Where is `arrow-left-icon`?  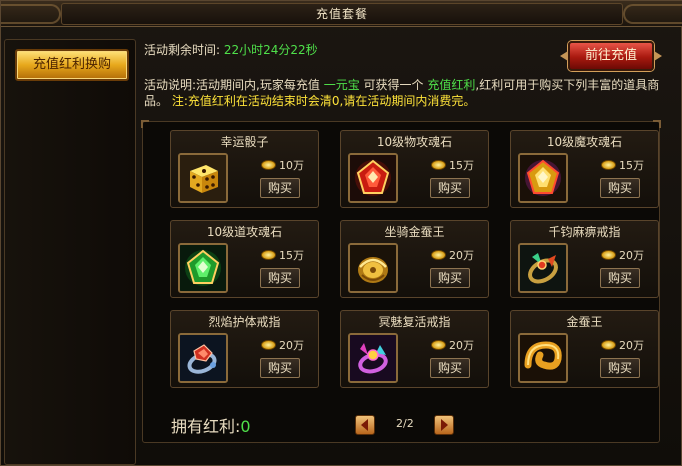 arrow-left-icon is located at coordinates (364, 425).